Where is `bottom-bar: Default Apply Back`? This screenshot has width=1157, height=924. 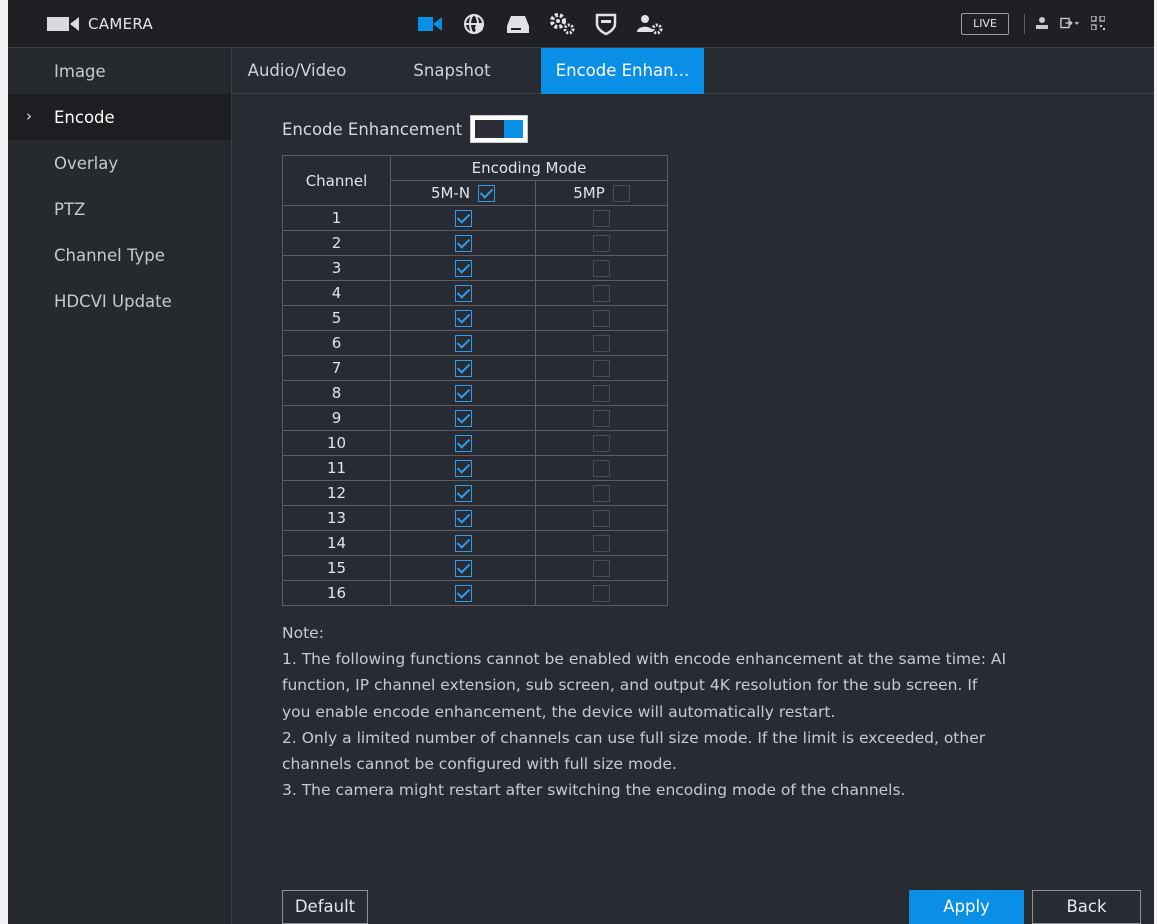 bottom-bar: Default Apply Back is located at coordinates (693, 906).